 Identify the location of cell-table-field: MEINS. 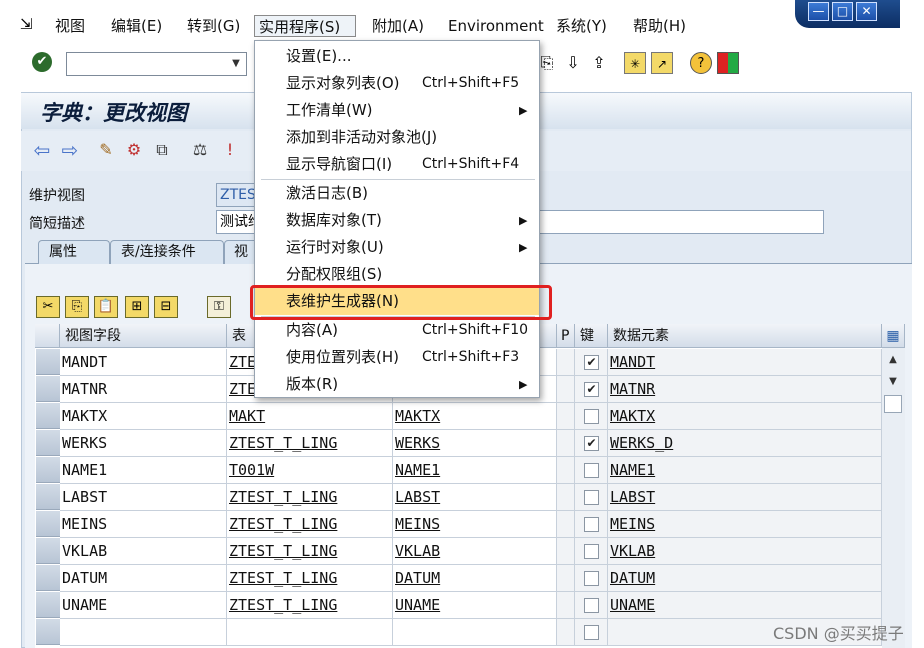
(475, 524).